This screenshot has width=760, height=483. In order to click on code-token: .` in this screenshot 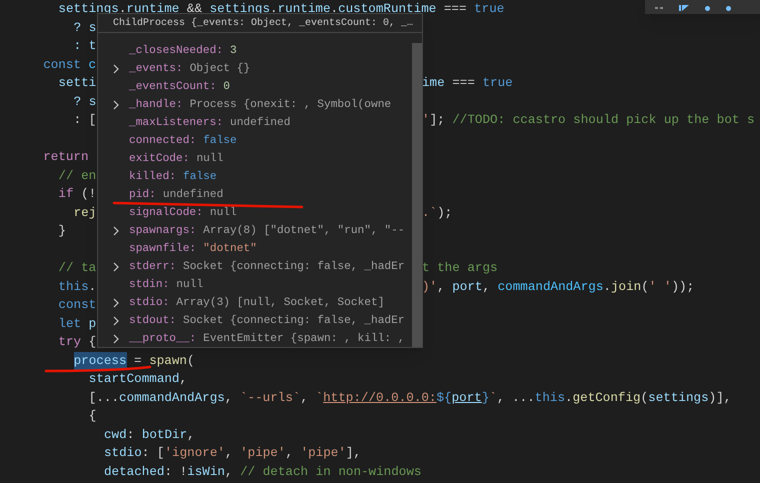, I will do `click(430, 213)`.